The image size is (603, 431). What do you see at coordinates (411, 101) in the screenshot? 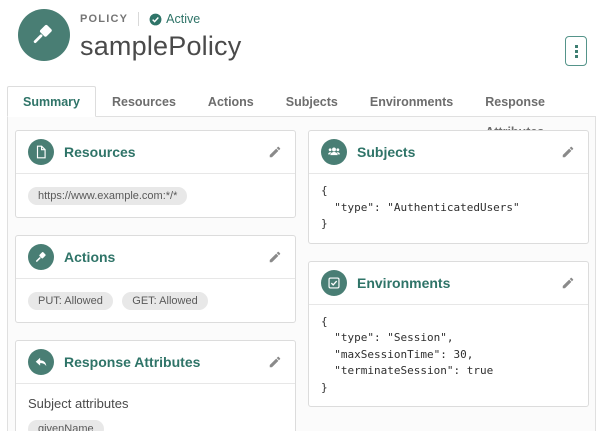
I see `tab-environments: Environments` at bounding box center [411, 101].